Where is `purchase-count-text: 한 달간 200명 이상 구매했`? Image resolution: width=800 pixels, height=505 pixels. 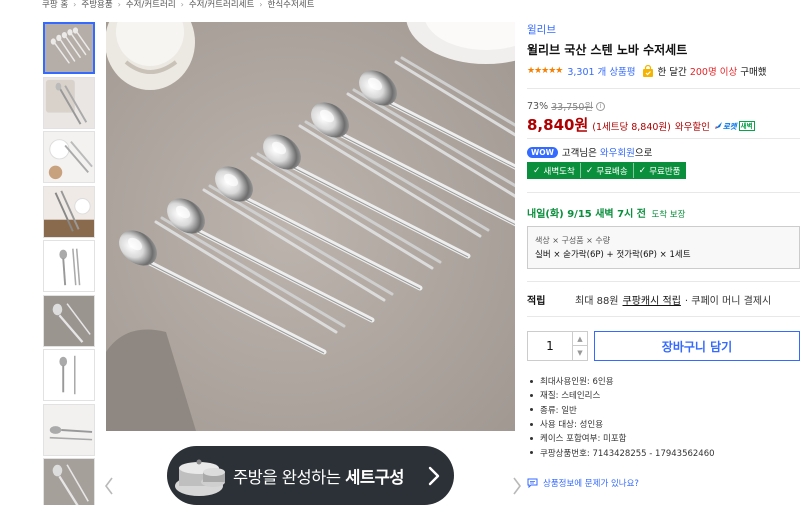 purchase-count-text: 한 달간 200명 이상 구매했 is located at coordinates (712, 71).